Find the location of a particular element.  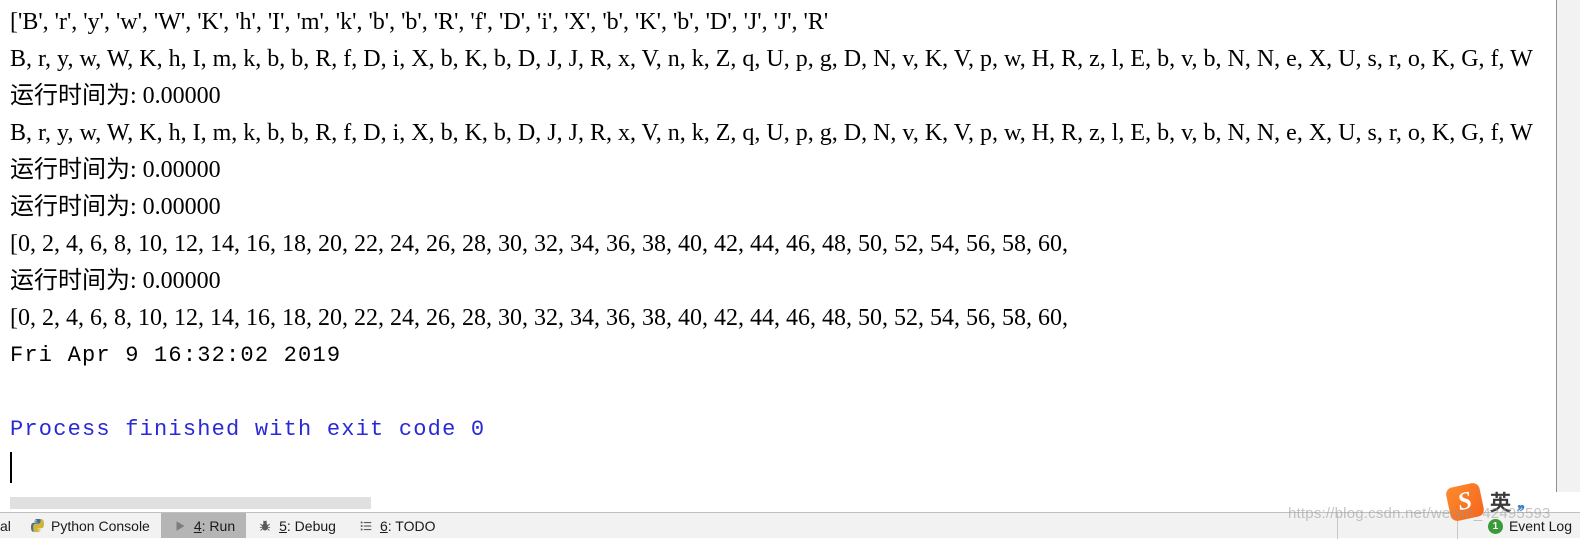

bug-icon is located at coordinates (265, 526).